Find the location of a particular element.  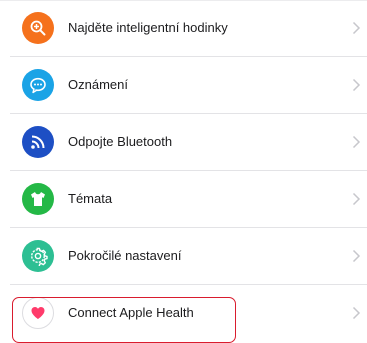

chat-bubble-icon is located at coordinates (38, 85).